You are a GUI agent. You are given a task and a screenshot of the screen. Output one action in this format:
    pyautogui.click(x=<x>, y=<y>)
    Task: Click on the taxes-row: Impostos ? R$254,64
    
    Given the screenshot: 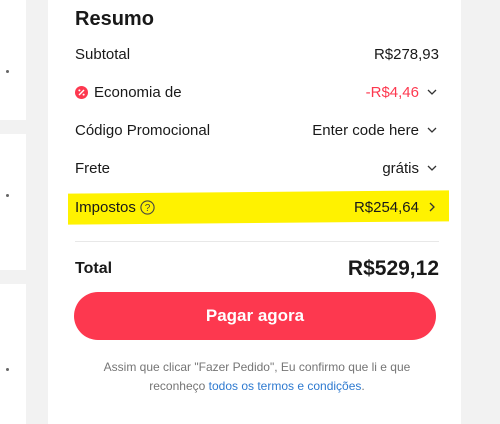 What is the action you would take?
    pyautogui.click(x=257, y=207)
    